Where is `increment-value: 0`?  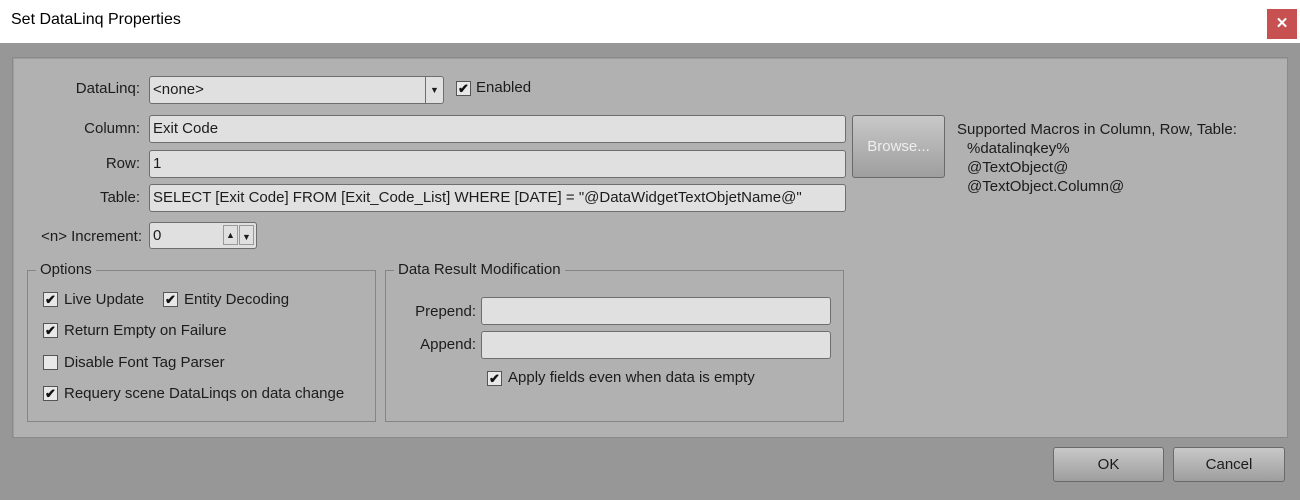 increment-value: 0 is located at coordinates (157, 235).